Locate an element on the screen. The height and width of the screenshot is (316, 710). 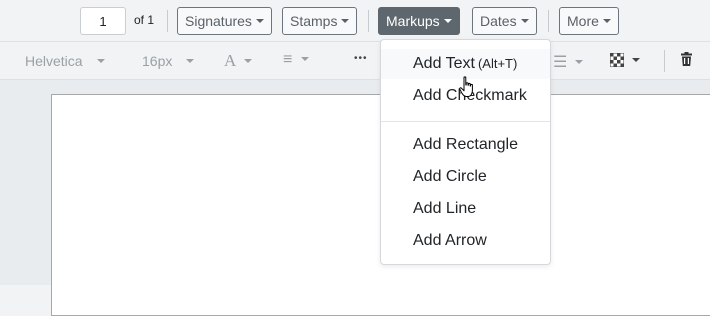
markups-dropdown-button: Markups is located at coordinates (419, 21).